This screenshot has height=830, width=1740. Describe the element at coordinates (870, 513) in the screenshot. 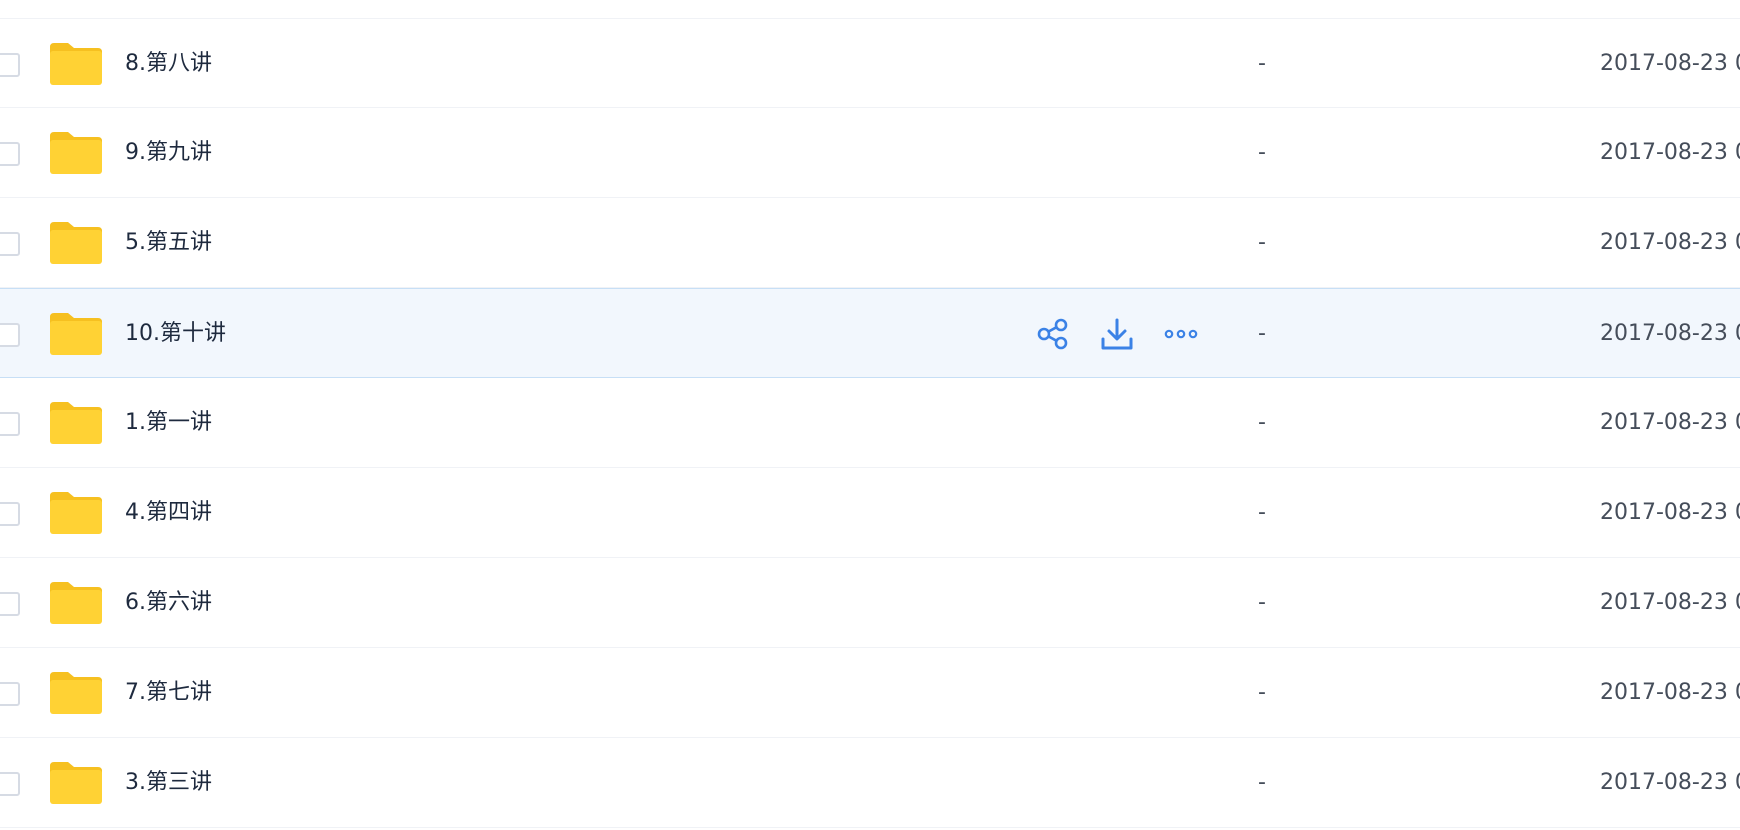

I see `file-row: 4.第四讲 - 2017-08-23 0` at that location.